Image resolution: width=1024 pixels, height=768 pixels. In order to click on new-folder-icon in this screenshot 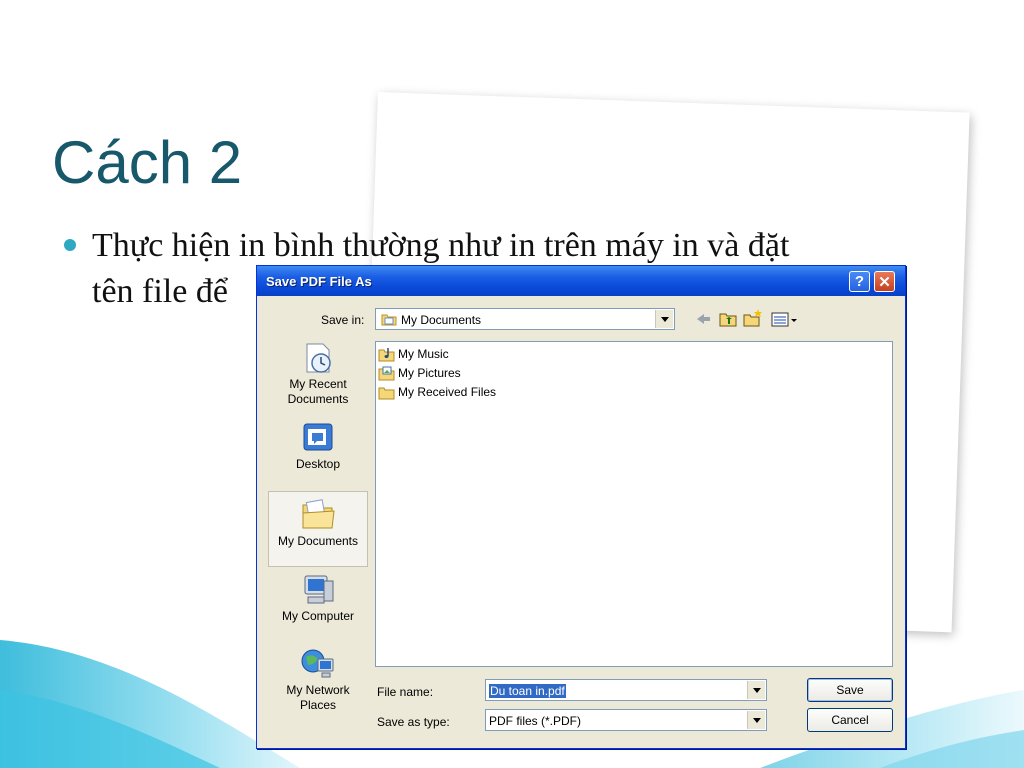, I will do `click(752, 318)`.